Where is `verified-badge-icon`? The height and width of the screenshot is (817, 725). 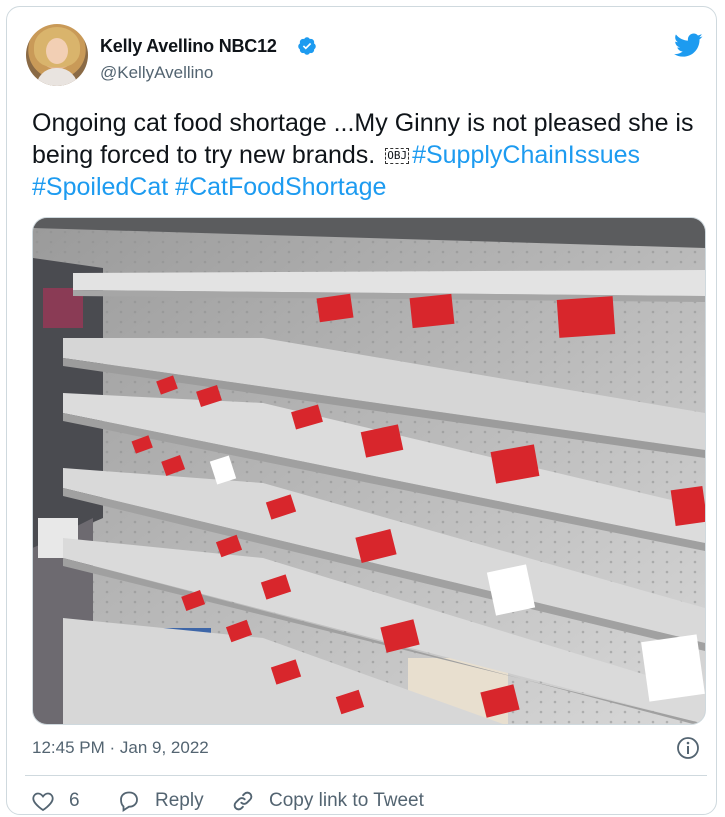
verified-badge-icon is located at coordinates (307, 46).